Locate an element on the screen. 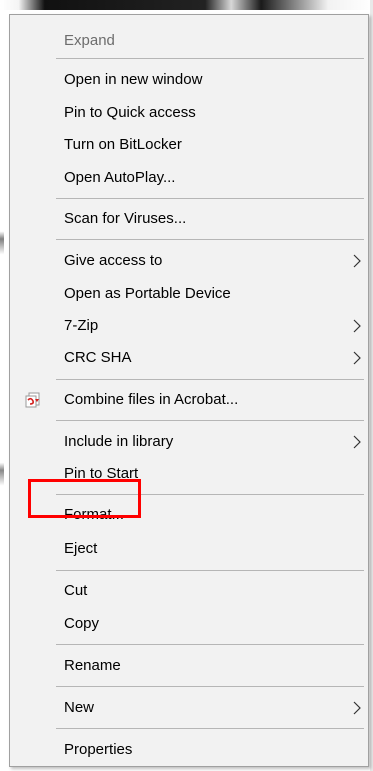 The height and width of the screenshot is (771, 373). menu-item-pin-to-quick-access: Pin to Quick access is located at coordinates (189, 113).